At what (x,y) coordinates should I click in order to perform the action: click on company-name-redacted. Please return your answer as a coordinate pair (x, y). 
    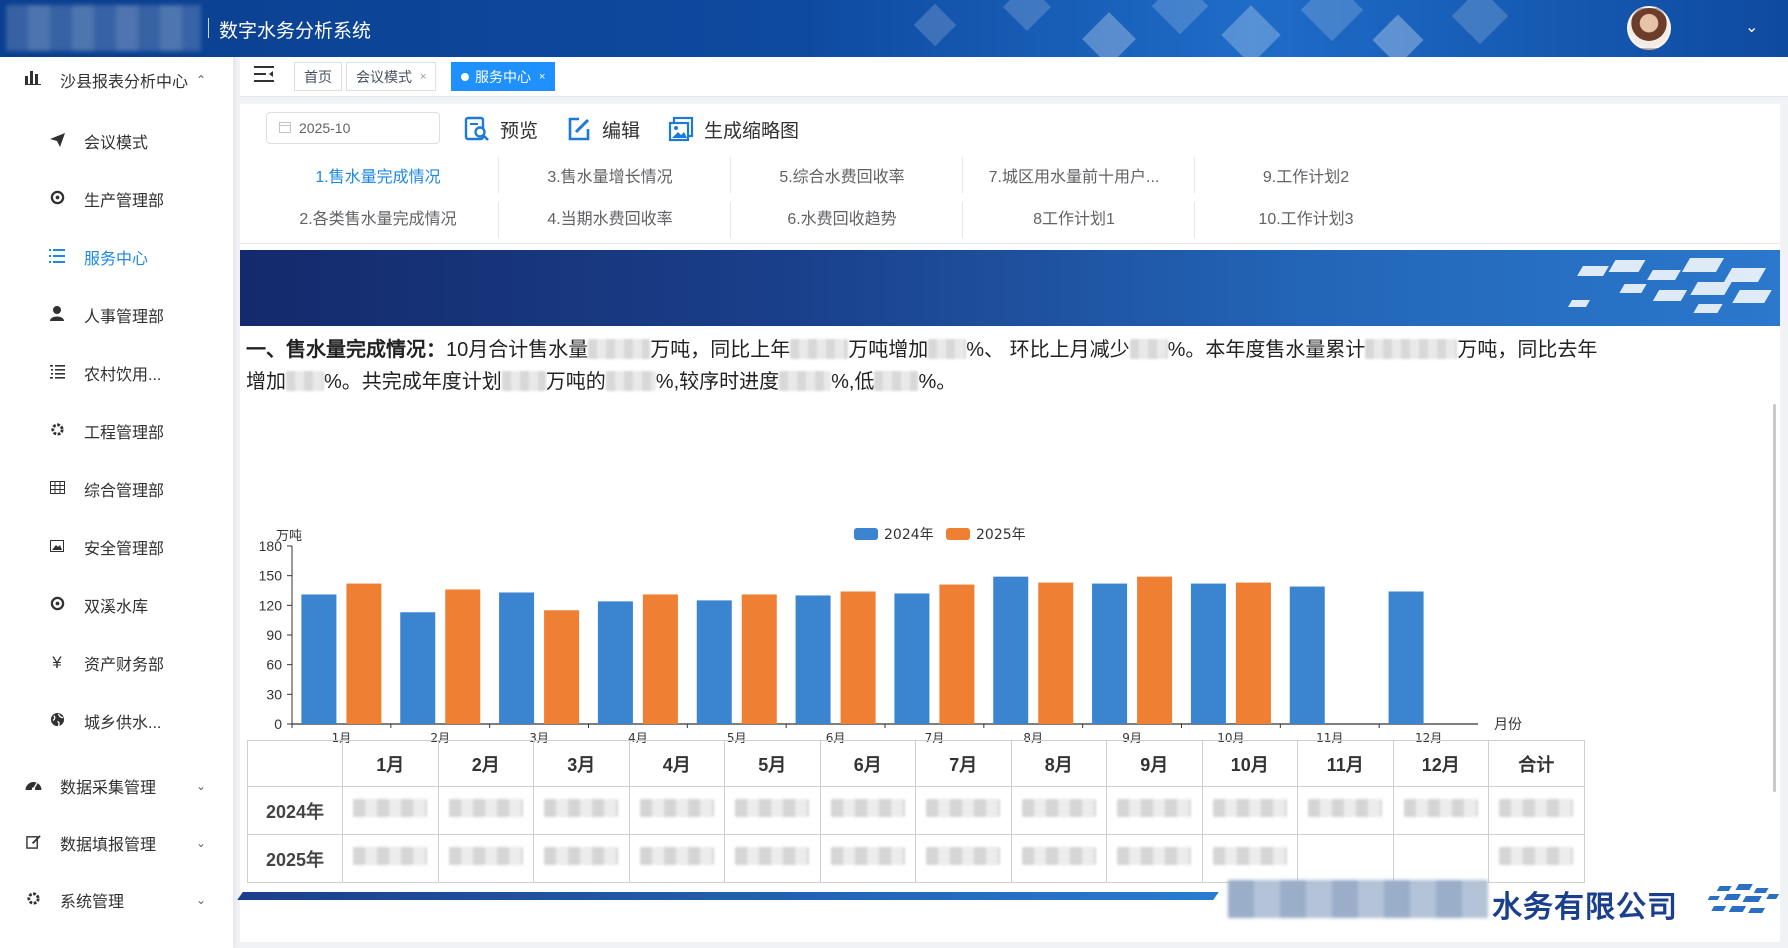
    Looking at the image, I should click on (1358, 899).